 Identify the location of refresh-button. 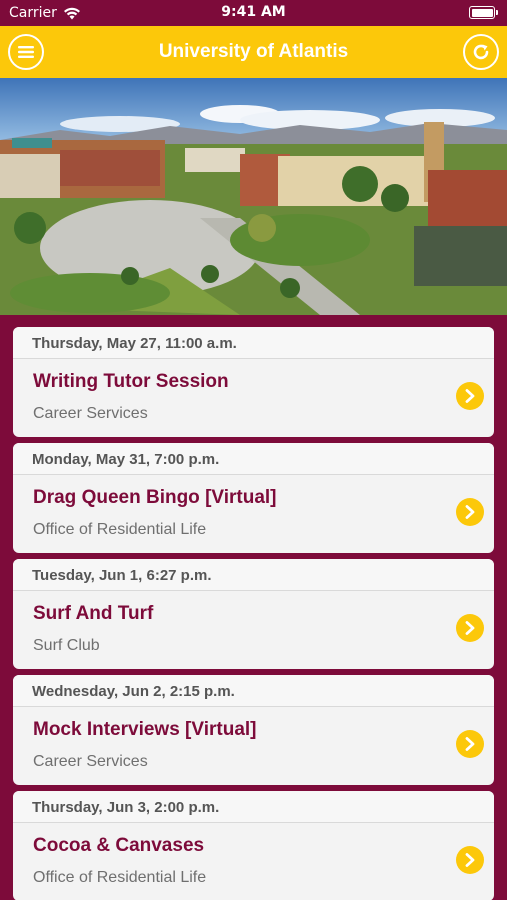
(481, 52).